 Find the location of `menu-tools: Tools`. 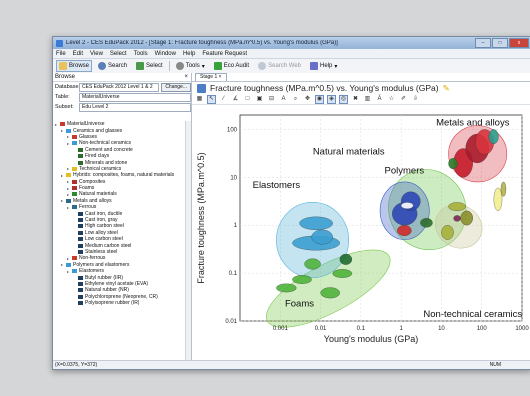

menu-tools: Tools is located at coordinates (141, 54).